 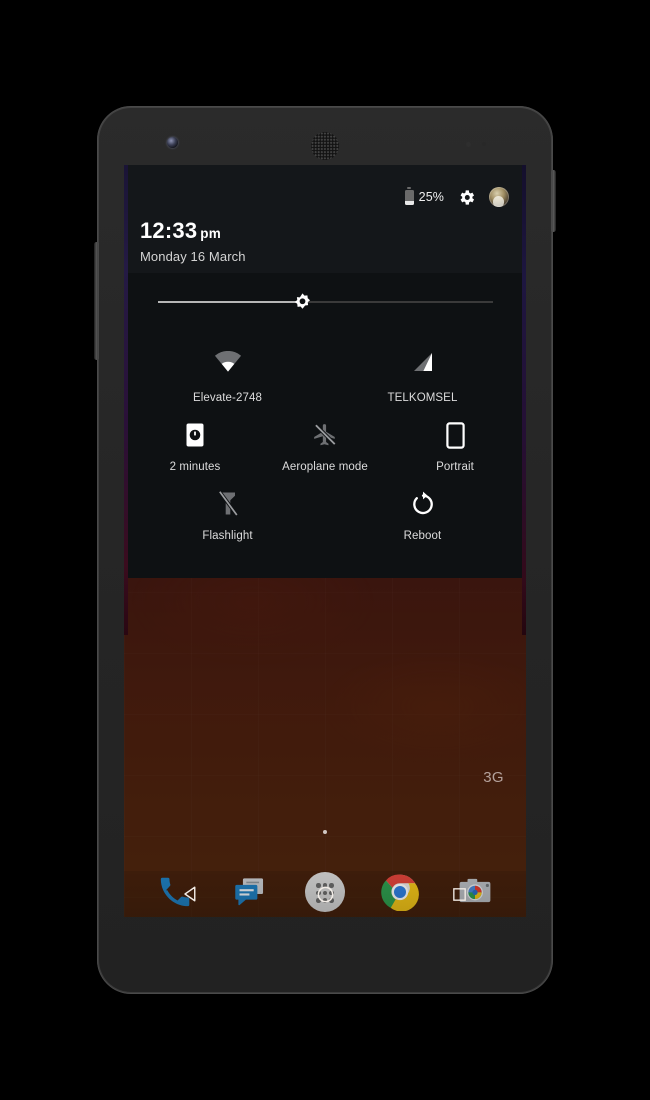 I want to click on tile-rotation-label: Portrait, so click(x=455, y=467).